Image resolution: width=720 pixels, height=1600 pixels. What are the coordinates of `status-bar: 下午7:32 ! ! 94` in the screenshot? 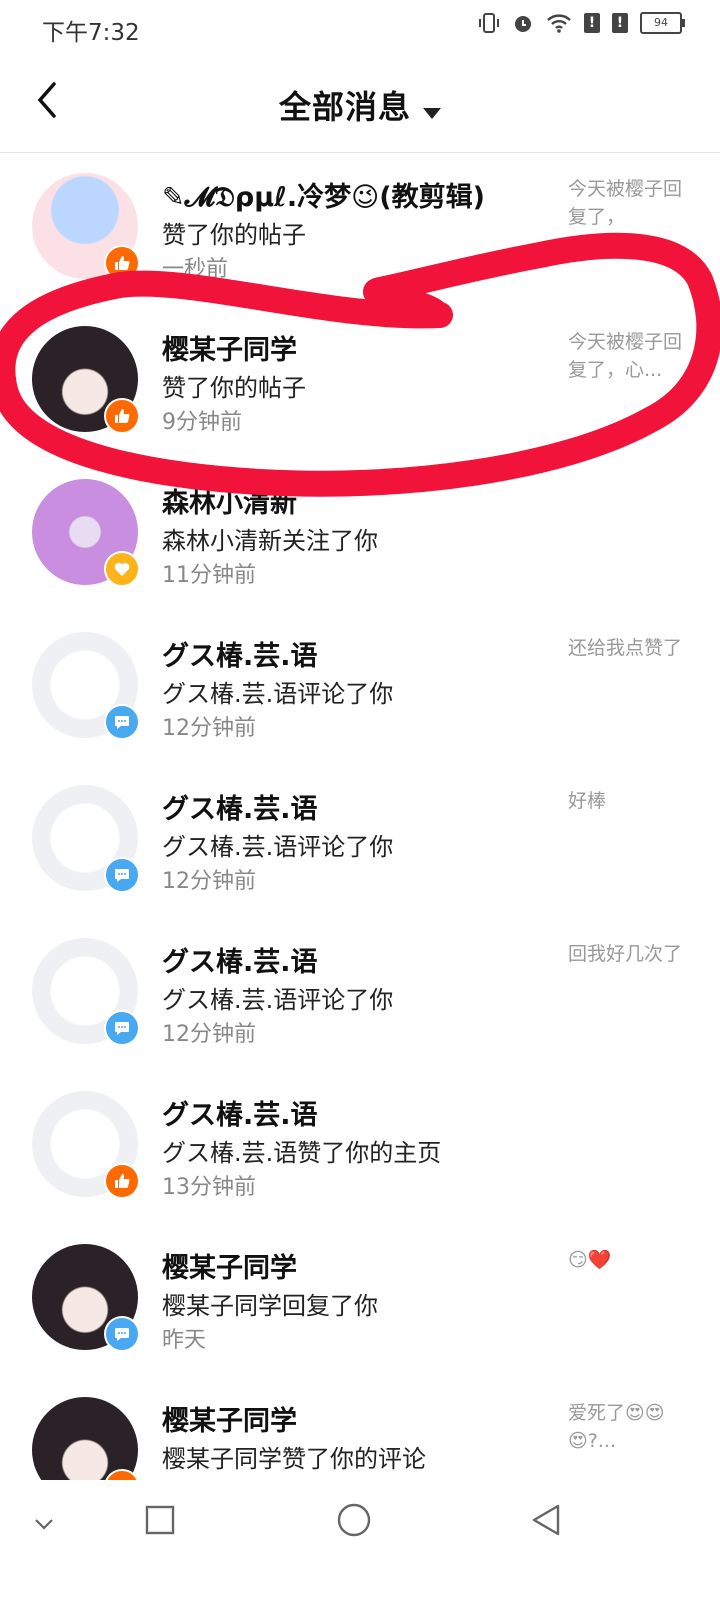 It's located at (360, 28).